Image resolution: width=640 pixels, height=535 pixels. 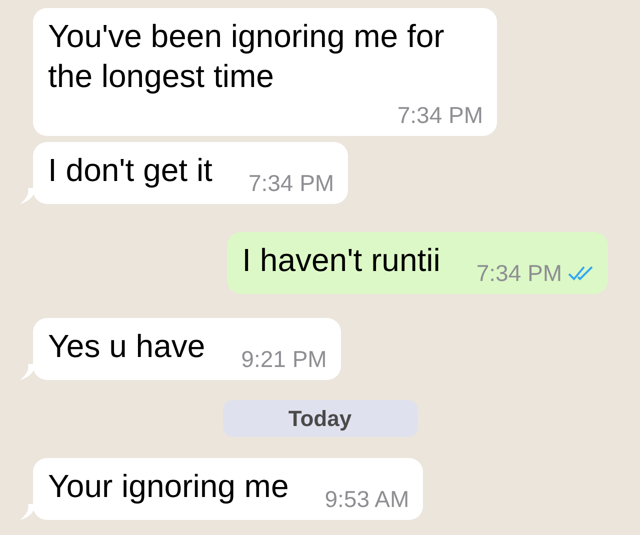 What do you see at coordinates (341, 260) in the screenshot?
I see `message-text: I haven't runtii` at bounding box center [341, 260].